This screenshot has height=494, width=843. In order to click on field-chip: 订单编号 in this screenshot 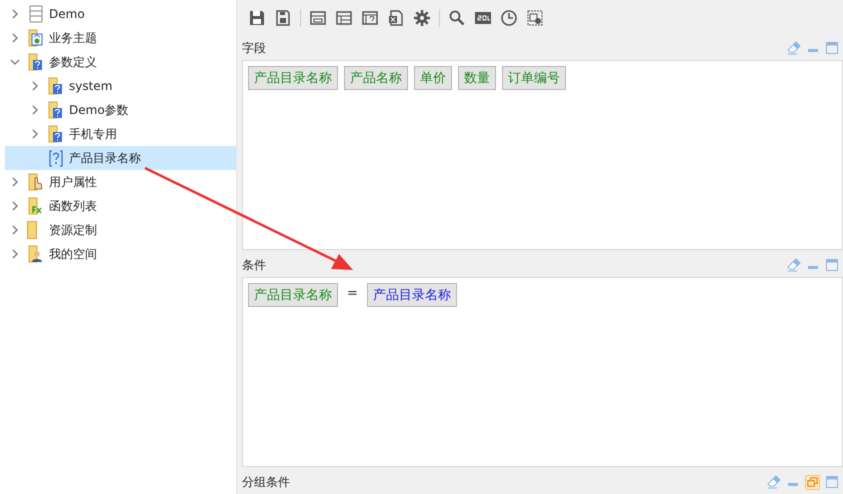, I will do `click(534, 78)`.